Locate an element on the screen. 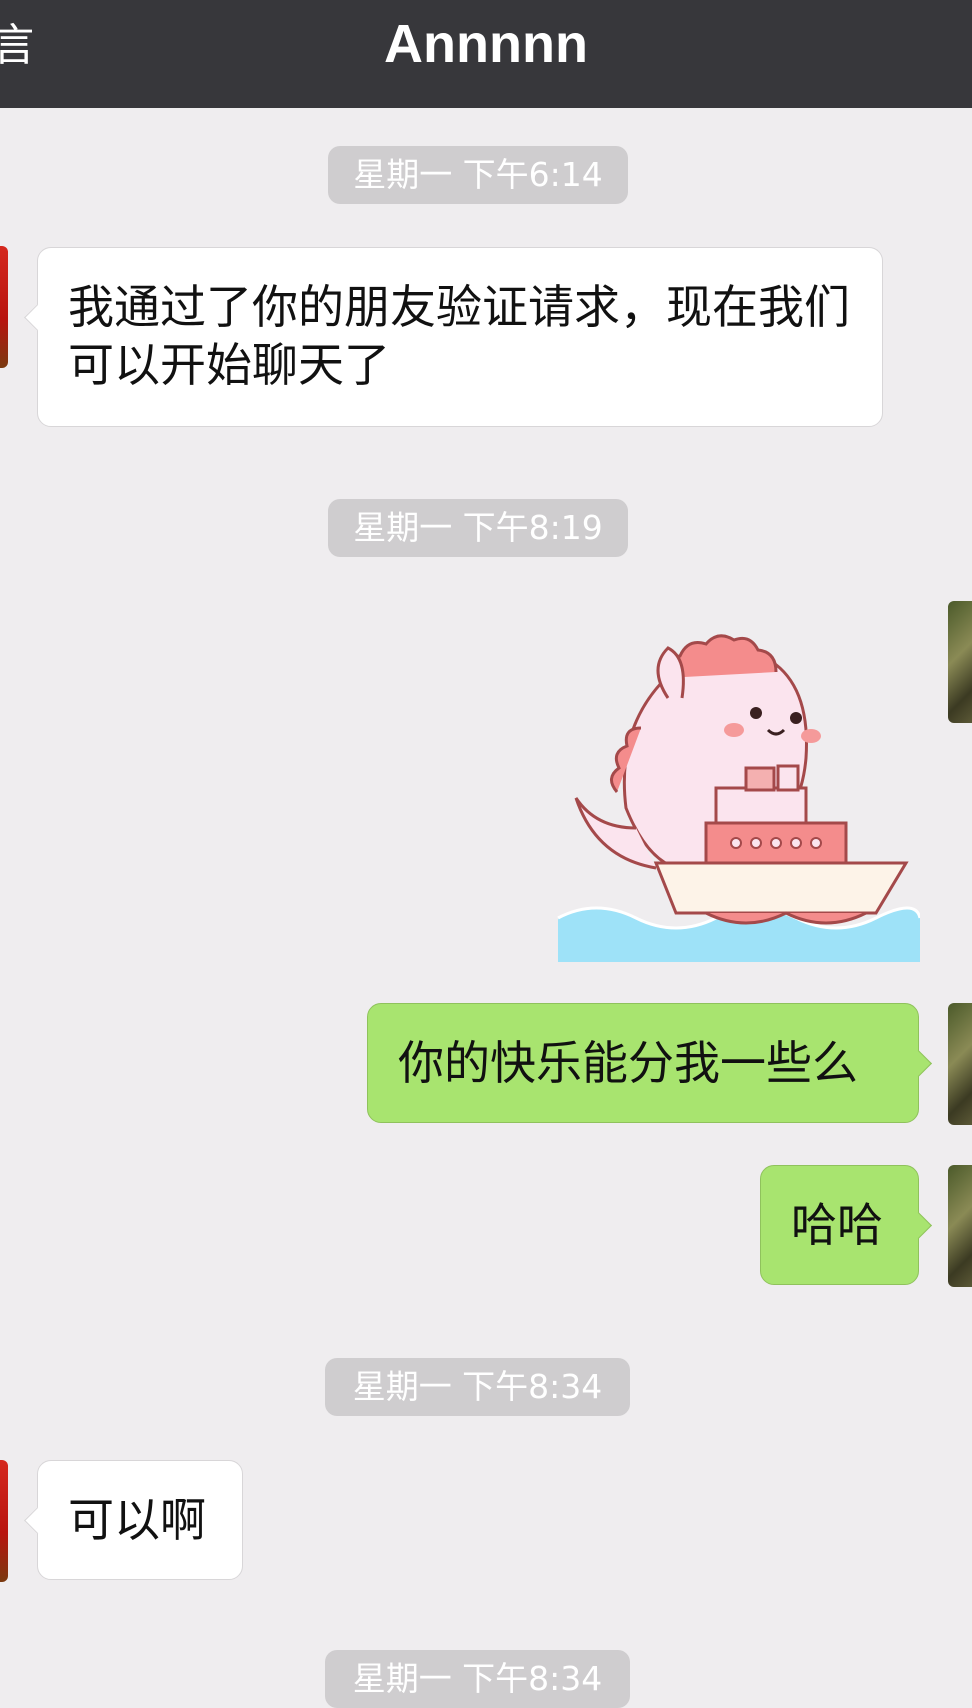  message-text: 哈哈 is located at coordinates (837, 1225).